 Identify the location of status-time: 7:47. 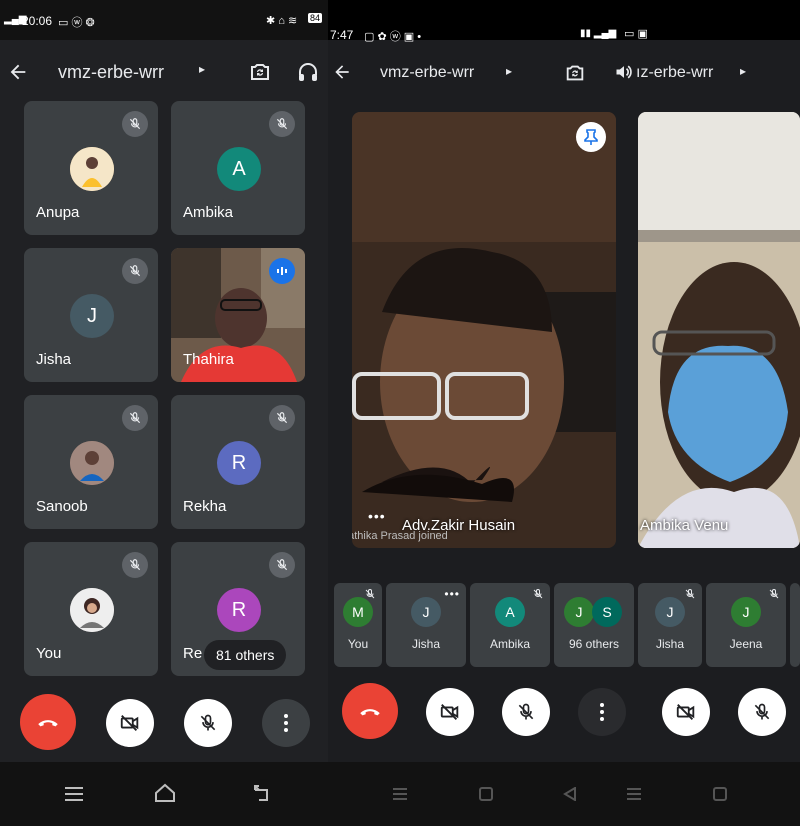
(342, 35).